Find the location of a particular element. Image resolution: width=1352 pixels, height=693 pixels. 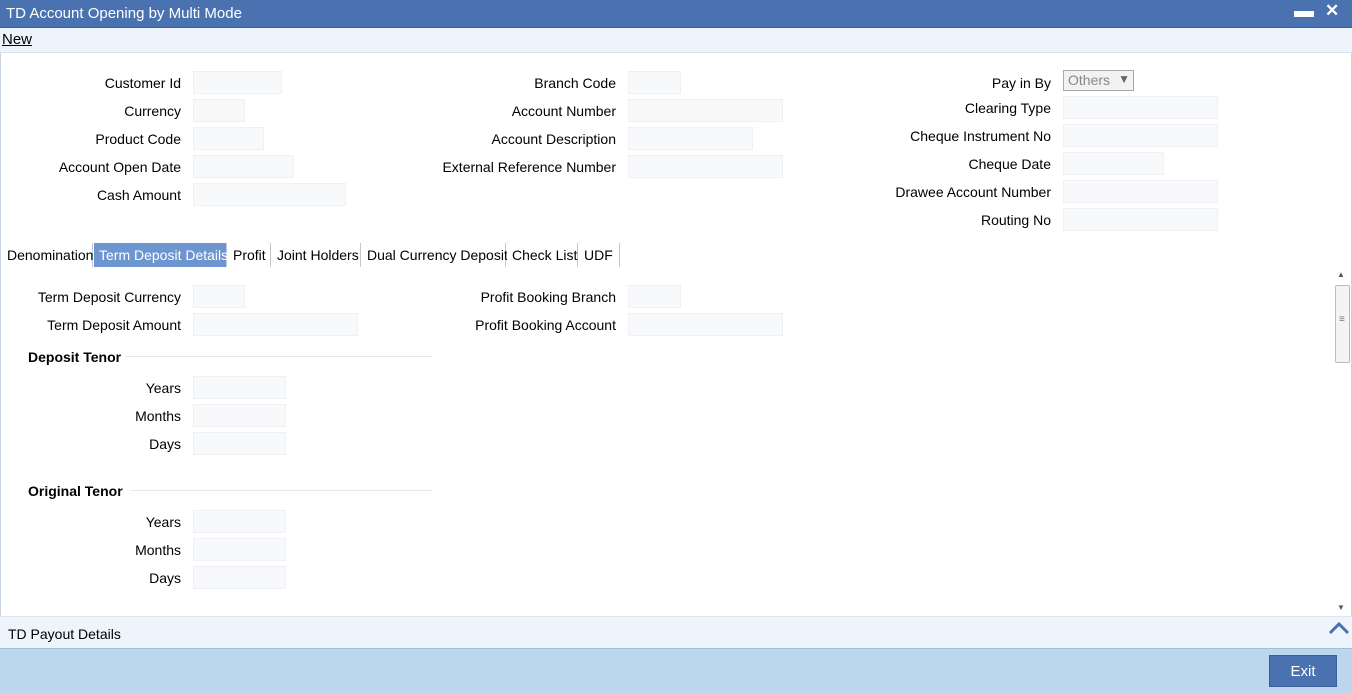

grip-icon: ≡ is located at coordinates (1342, 319).